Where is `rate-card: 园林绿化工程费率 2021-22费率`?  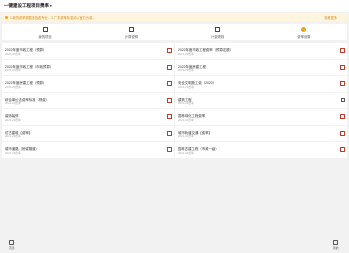
rate-card: 园林绿化工程费率 2021-22费率 is located at coordinates (261, 117).